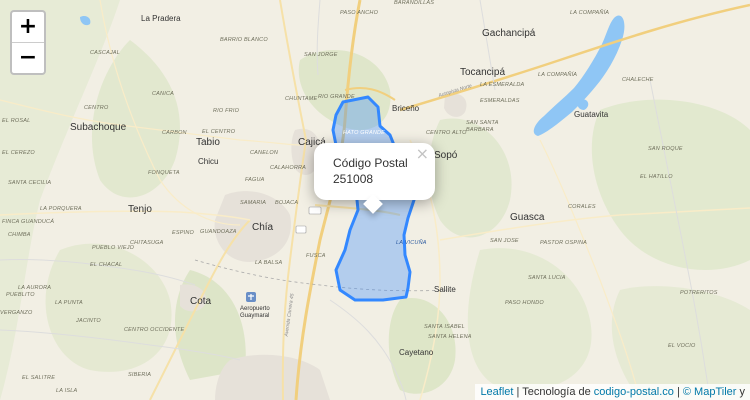 Image resolution: width=750 pixels, height=400 pixels. Describe the element at coordinates (244, 40) in the screenshot. I see `locality-label: Barrio Blanco` at that location.